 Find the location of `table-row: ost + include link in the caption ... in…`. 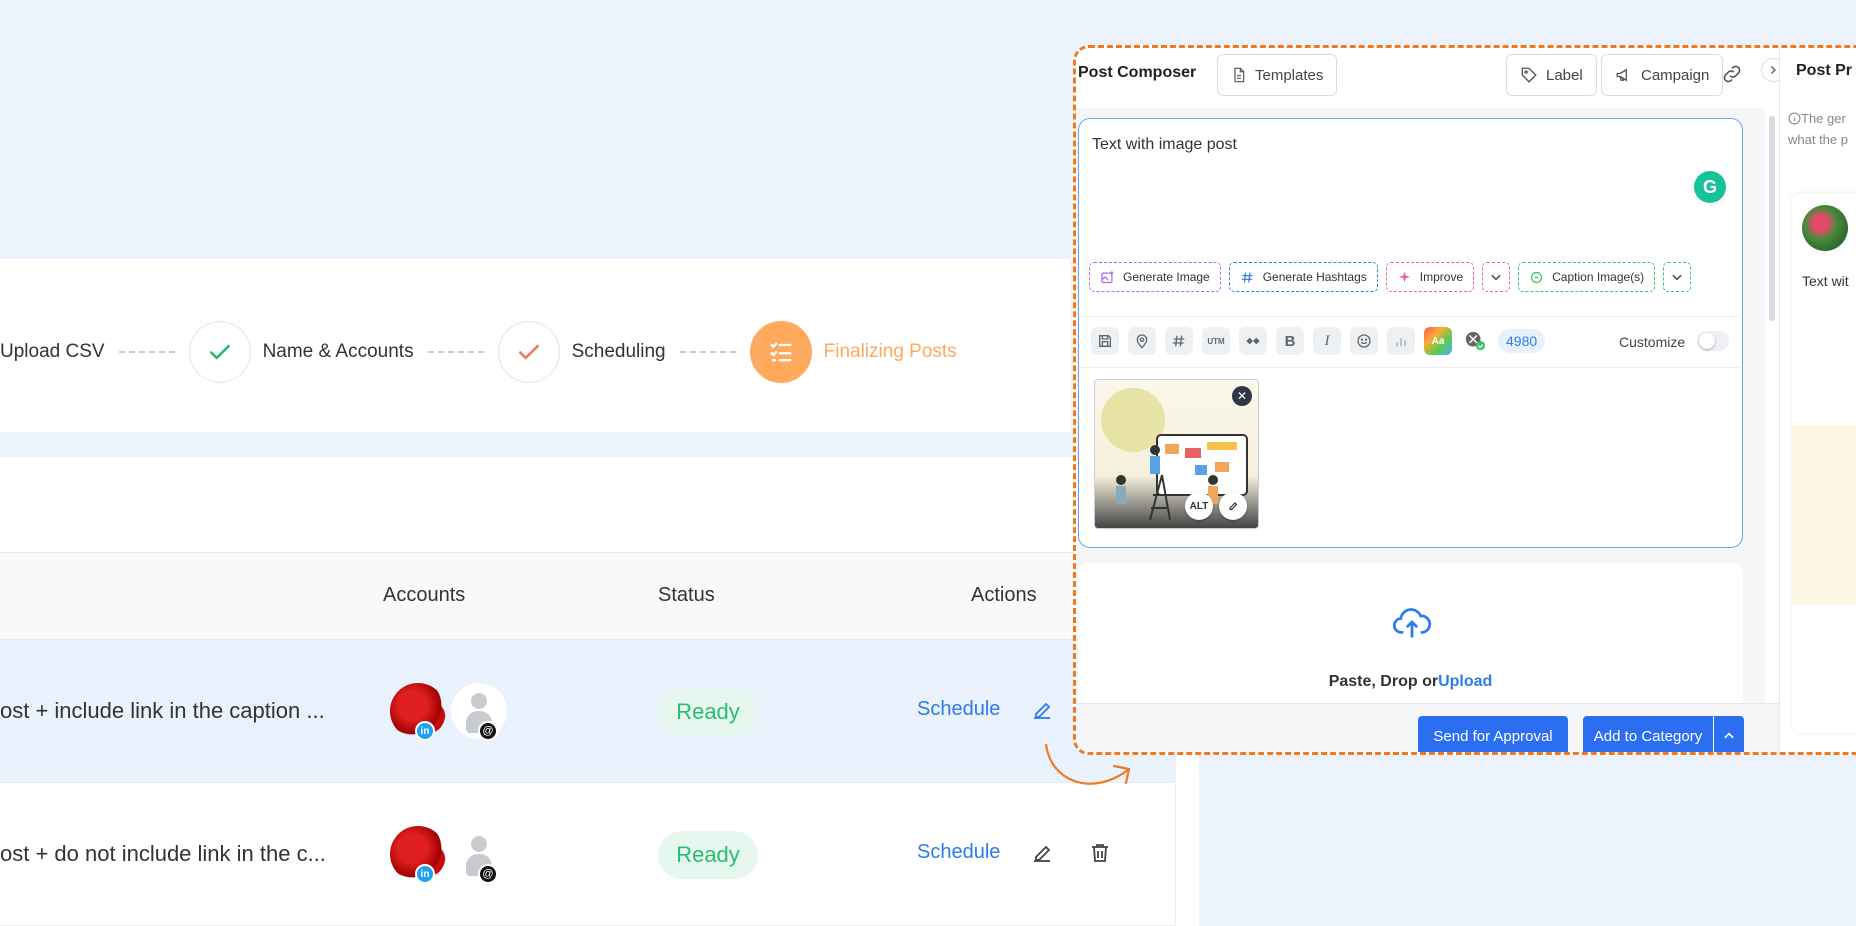

table-row: ost + include link in the caption ... in… is located at coordinates (587, 711).